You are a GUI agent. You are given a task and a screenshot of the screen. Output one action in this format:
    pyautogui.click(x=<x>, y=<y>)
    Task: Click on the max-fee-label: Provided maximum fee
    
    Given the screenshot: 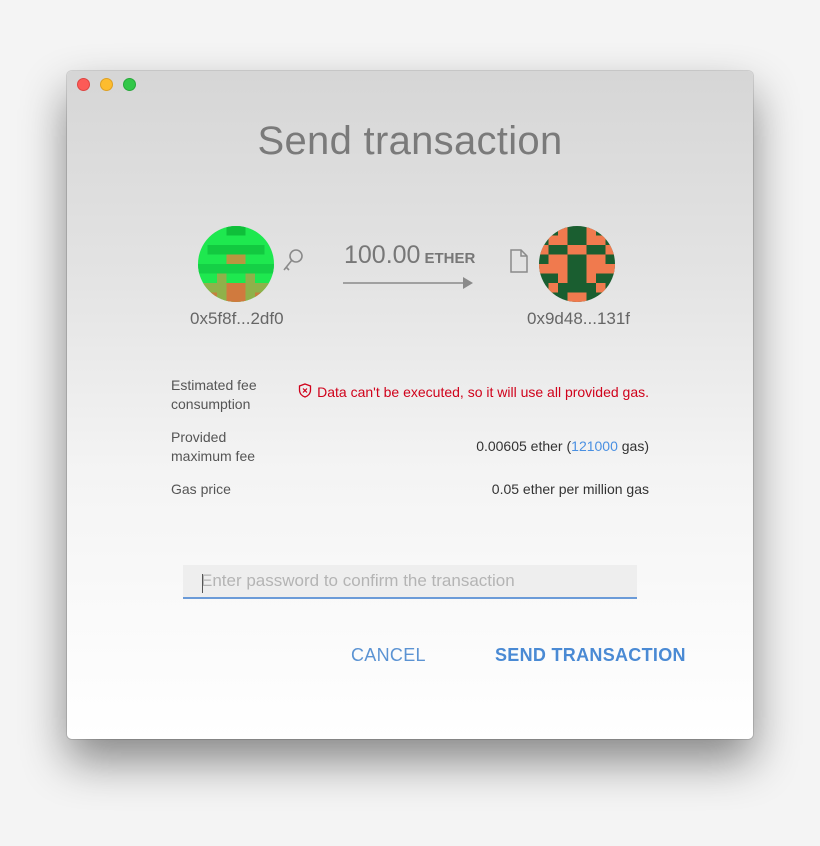 What is the action you would take?
    pyautogui.click(x=213, y=446)
    